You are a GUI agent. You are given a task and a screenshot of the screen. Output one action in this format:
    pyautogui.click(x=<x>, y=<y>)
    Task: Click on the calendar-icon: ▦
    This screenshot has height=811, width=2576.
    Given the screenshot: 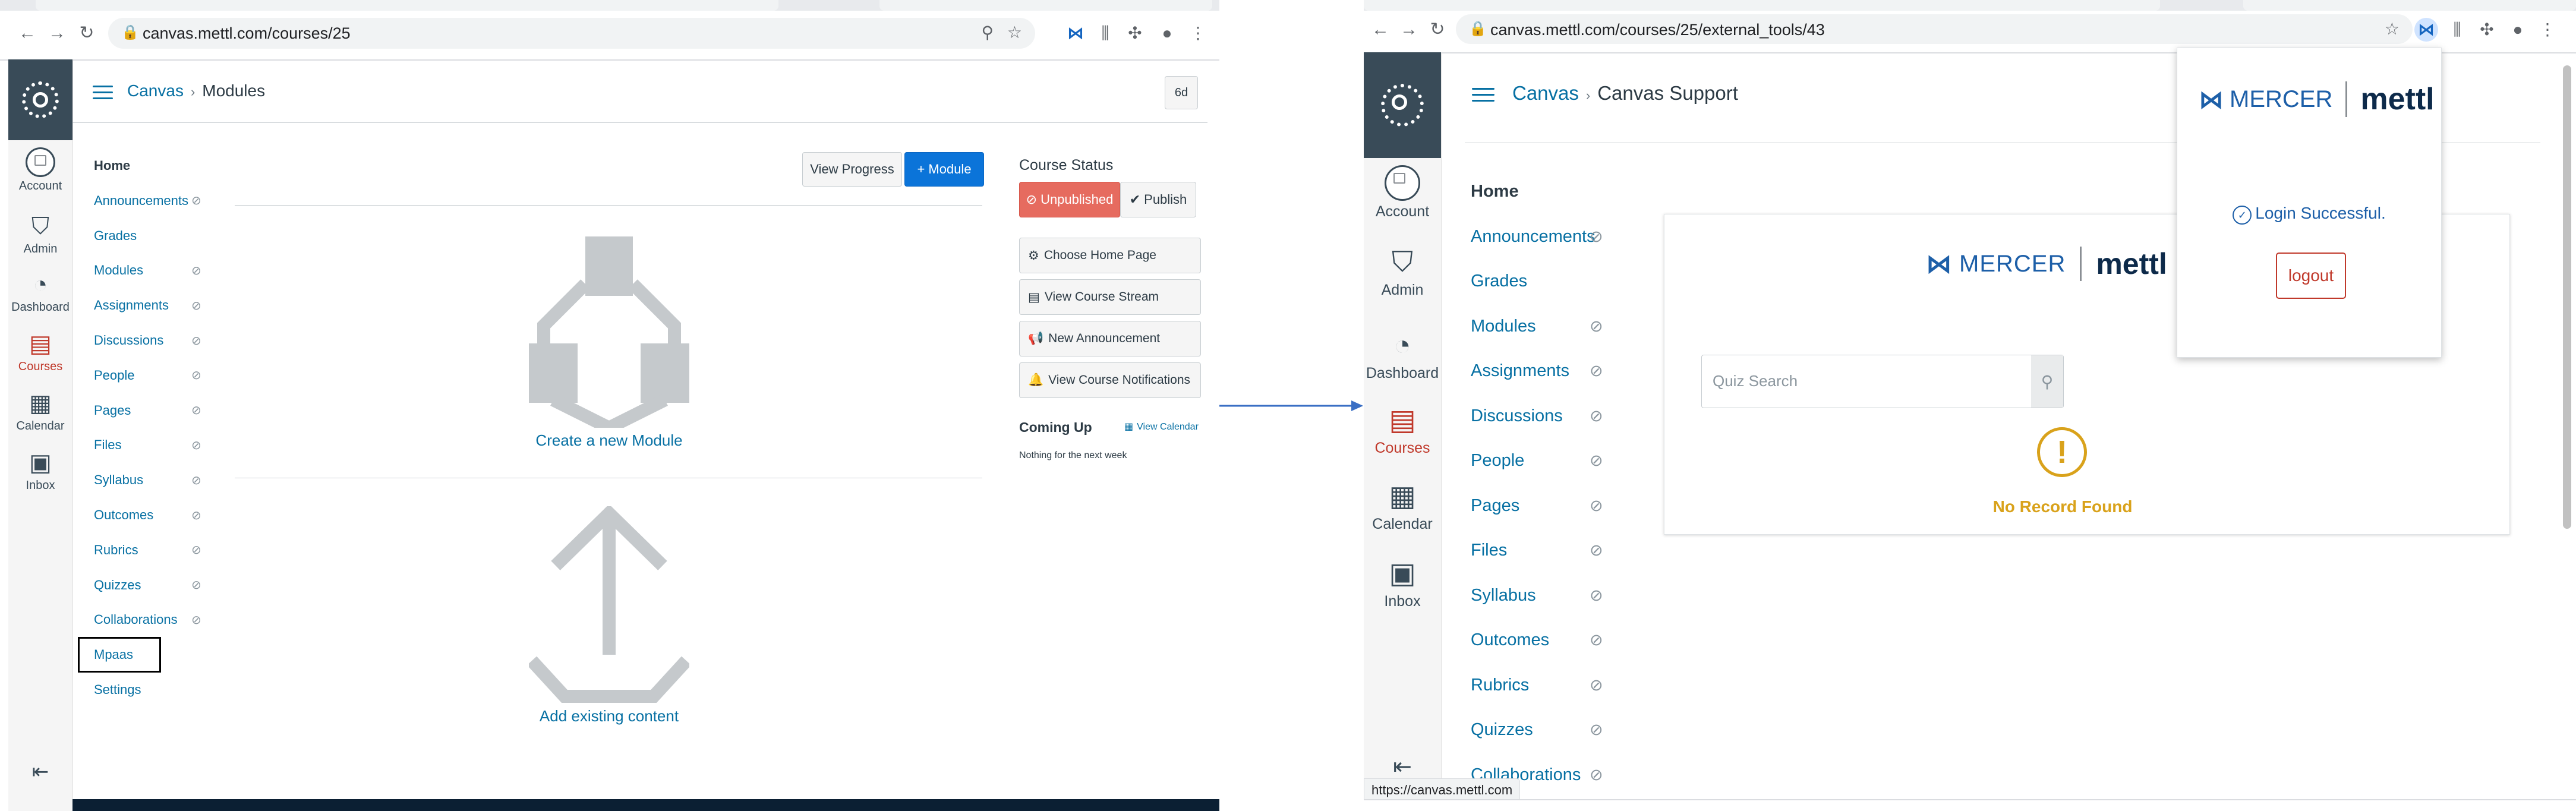 What is the action you would take?
    pyautogui.click(x=1403, y=496)
    